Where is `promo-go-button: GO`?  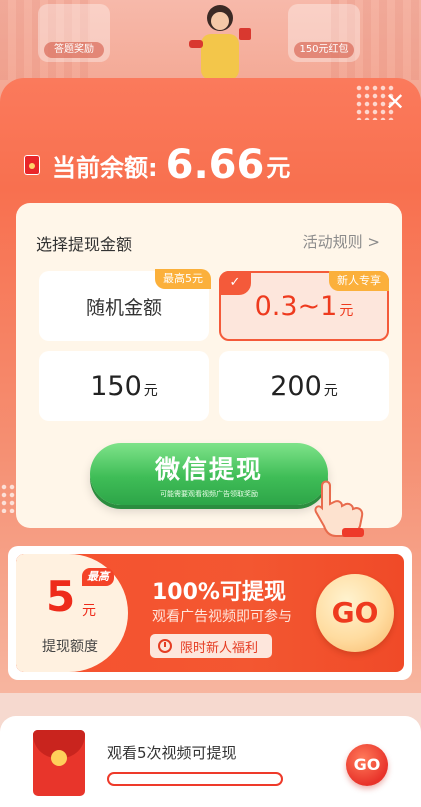
promo-go-button: GO is located at coordinates (355, 613).